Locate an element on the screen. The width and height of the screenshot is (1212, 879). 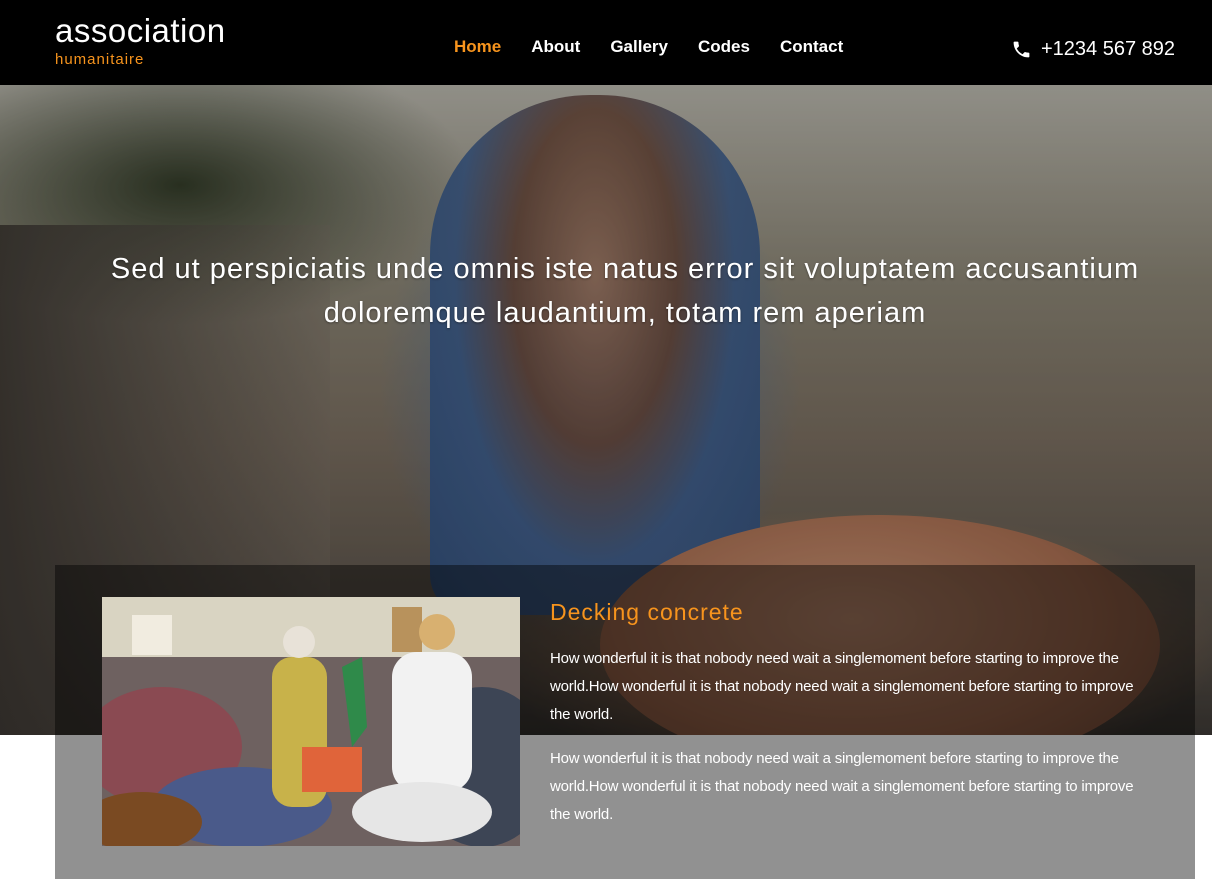
nav-contact: Contact is located at coordinates (811, 47).